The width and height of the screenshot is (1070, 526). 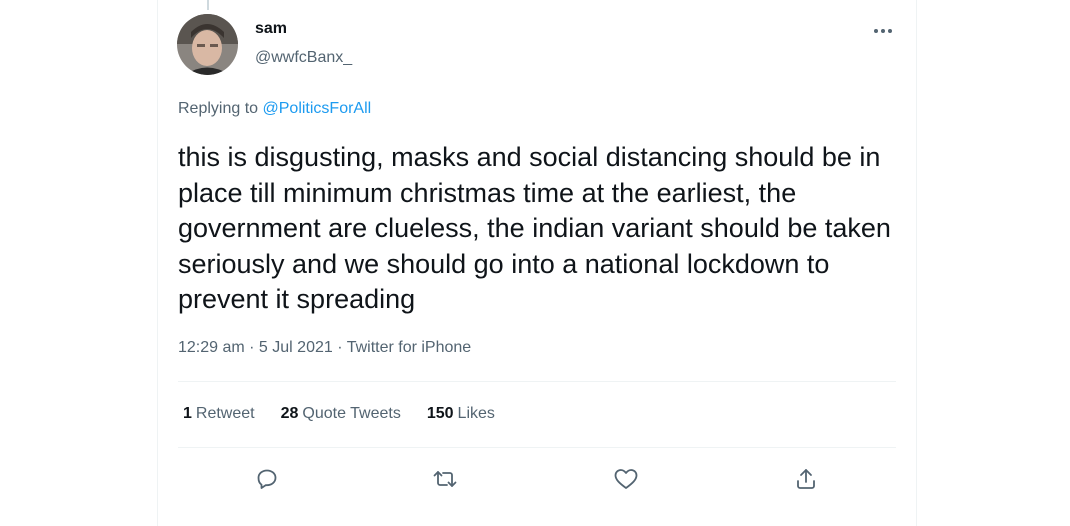 I want to click on retweets-count: 1, so click(x=187, y=413).